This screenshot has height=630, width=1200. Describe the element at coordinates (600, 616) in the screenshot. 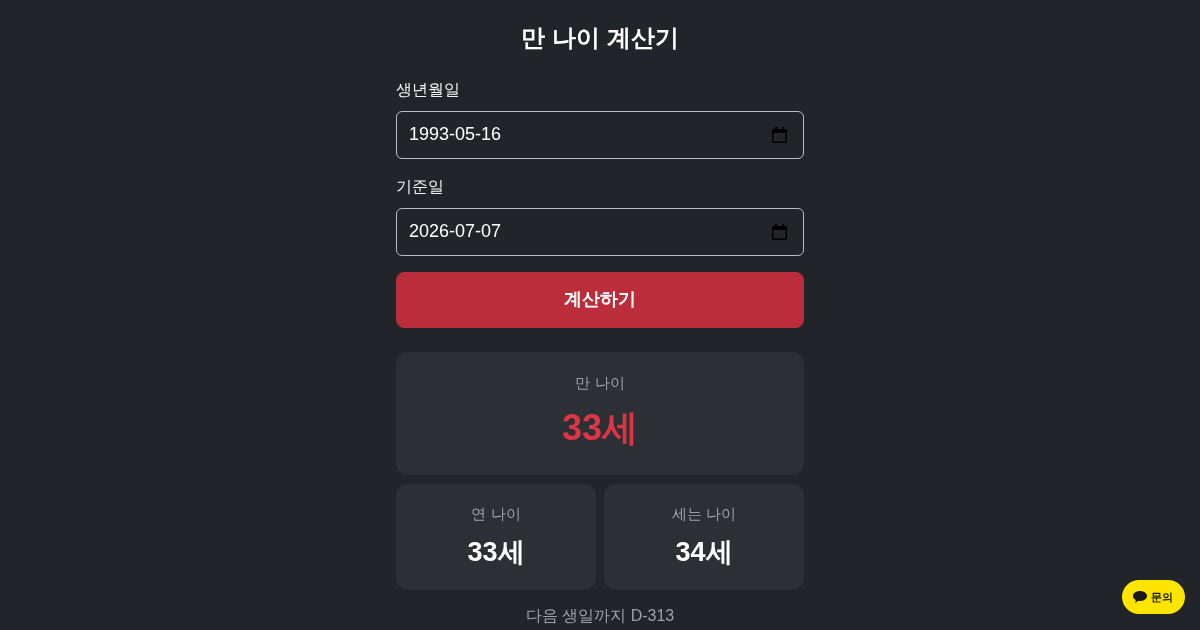

I see `next-birthday-text: 다음 생일까지 D-313` at that location.